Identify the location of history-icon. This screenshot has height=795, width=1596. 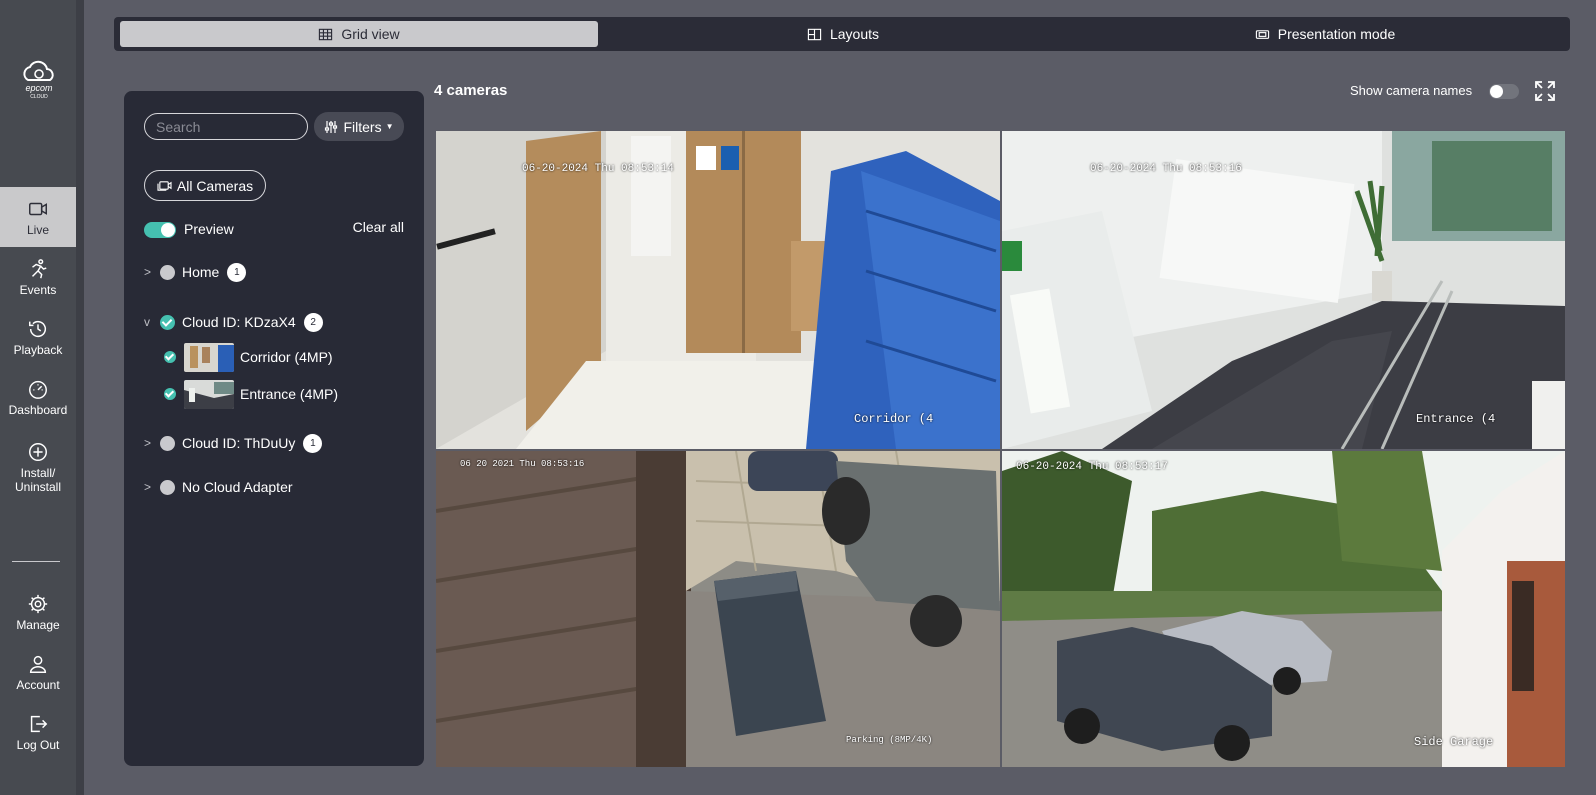
(38, 328).